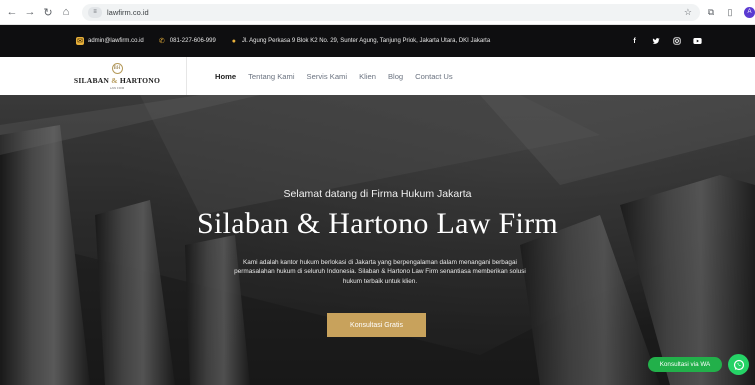 The image size is (755, 385). I want to click on whatsapp-icon, so click(738, 364).